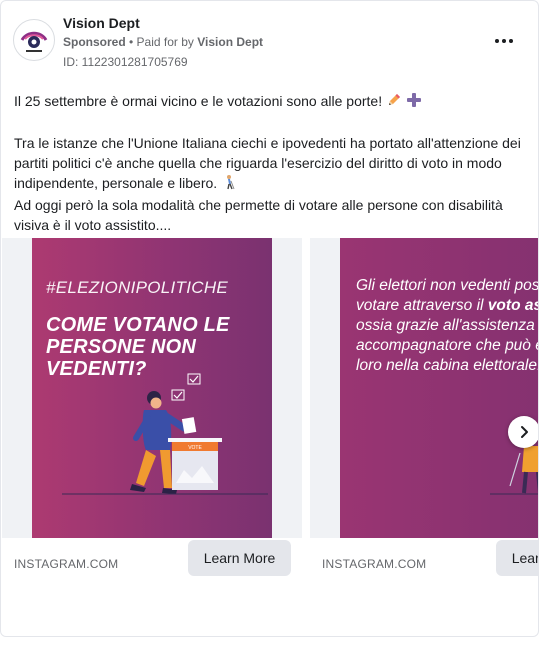  I want to click on eye-logo-icon, so click(34, 41).